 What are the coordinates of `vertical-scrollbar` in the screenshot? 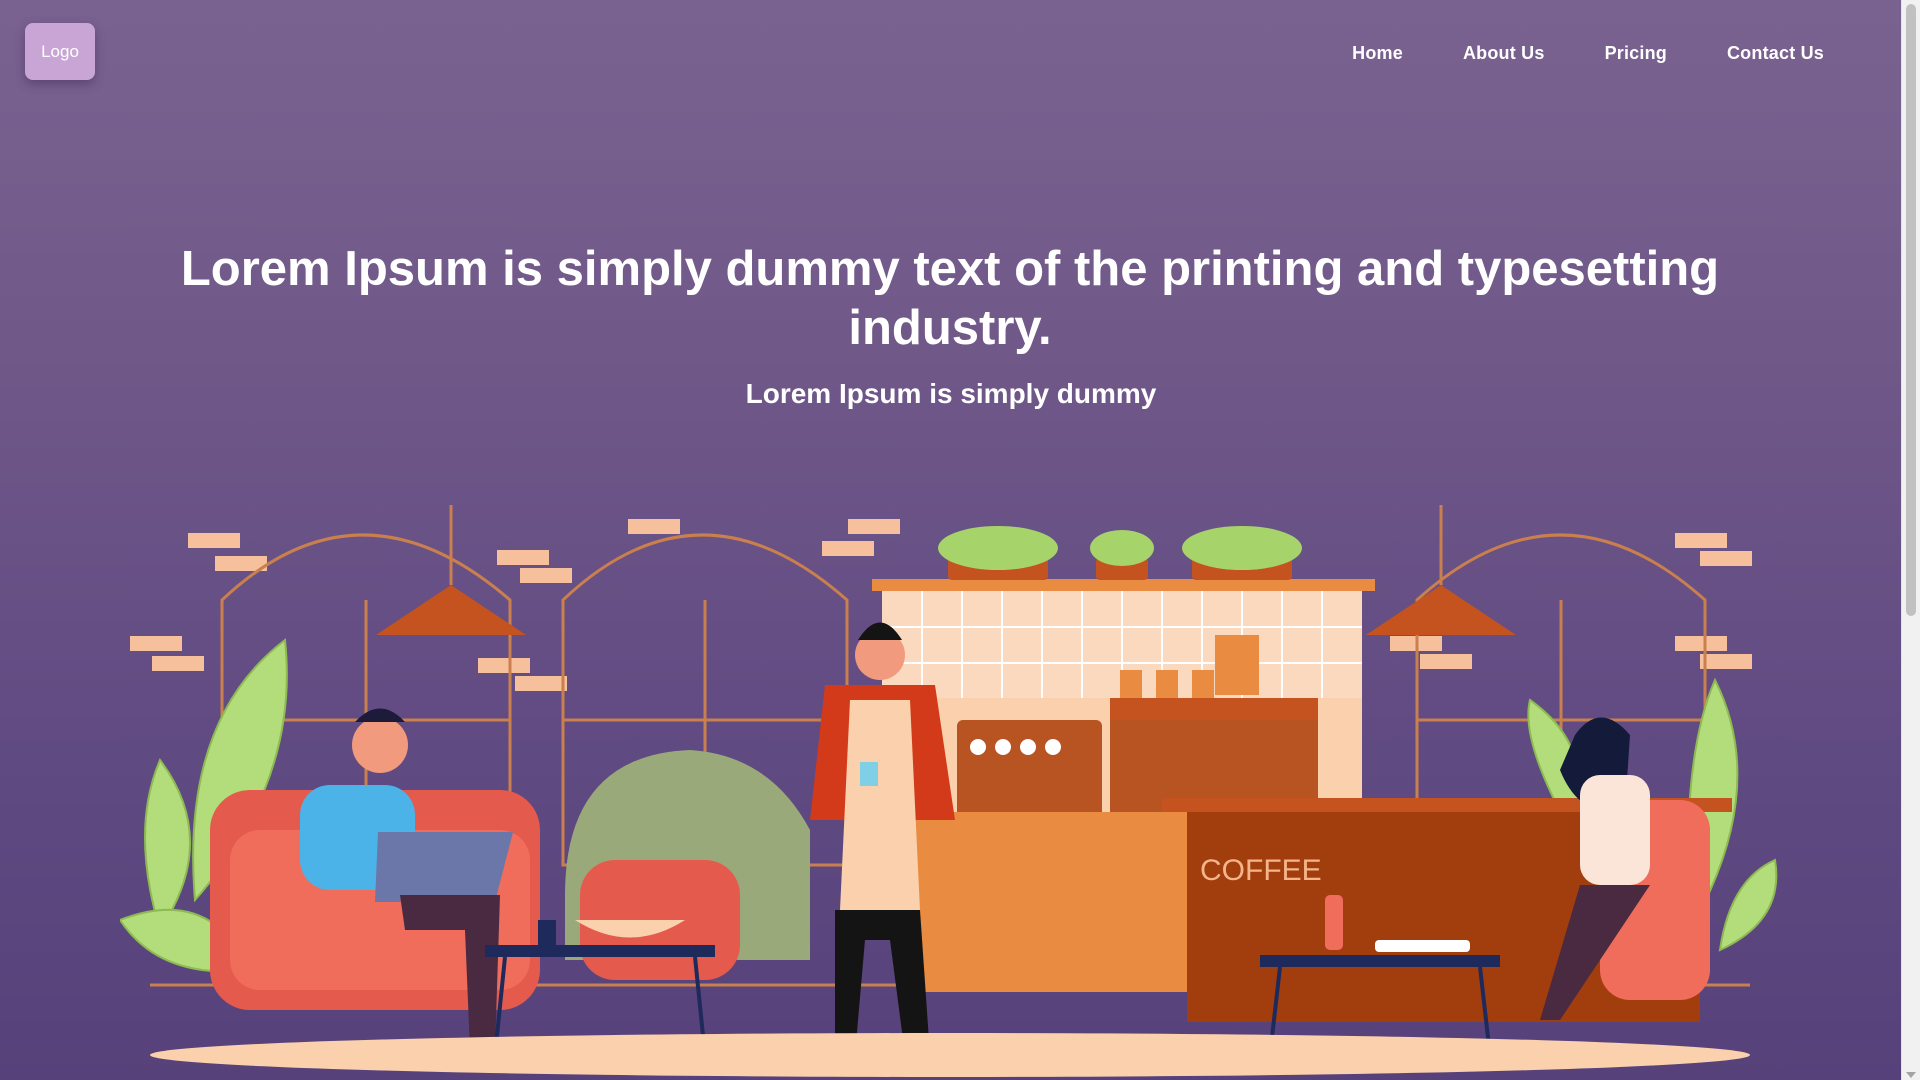 It's located at (1910, 540).